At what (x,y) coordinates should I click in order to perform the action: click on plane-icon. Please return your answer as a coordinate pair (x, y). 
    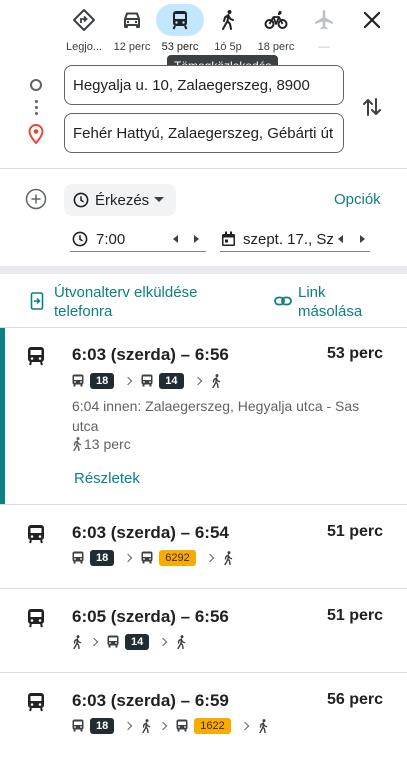
    Looking at the image, I should click on (324, 20).